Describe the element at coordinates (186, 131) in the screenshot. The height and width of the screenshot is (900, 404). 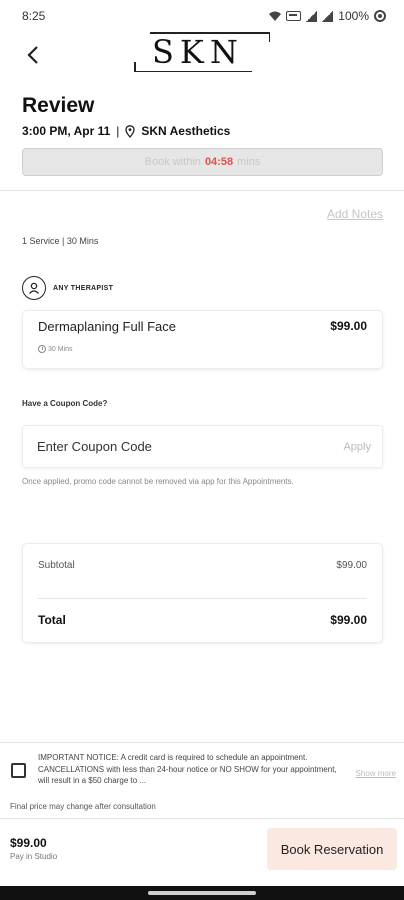
I see `location-name: SKN Aesthetics` at that location.